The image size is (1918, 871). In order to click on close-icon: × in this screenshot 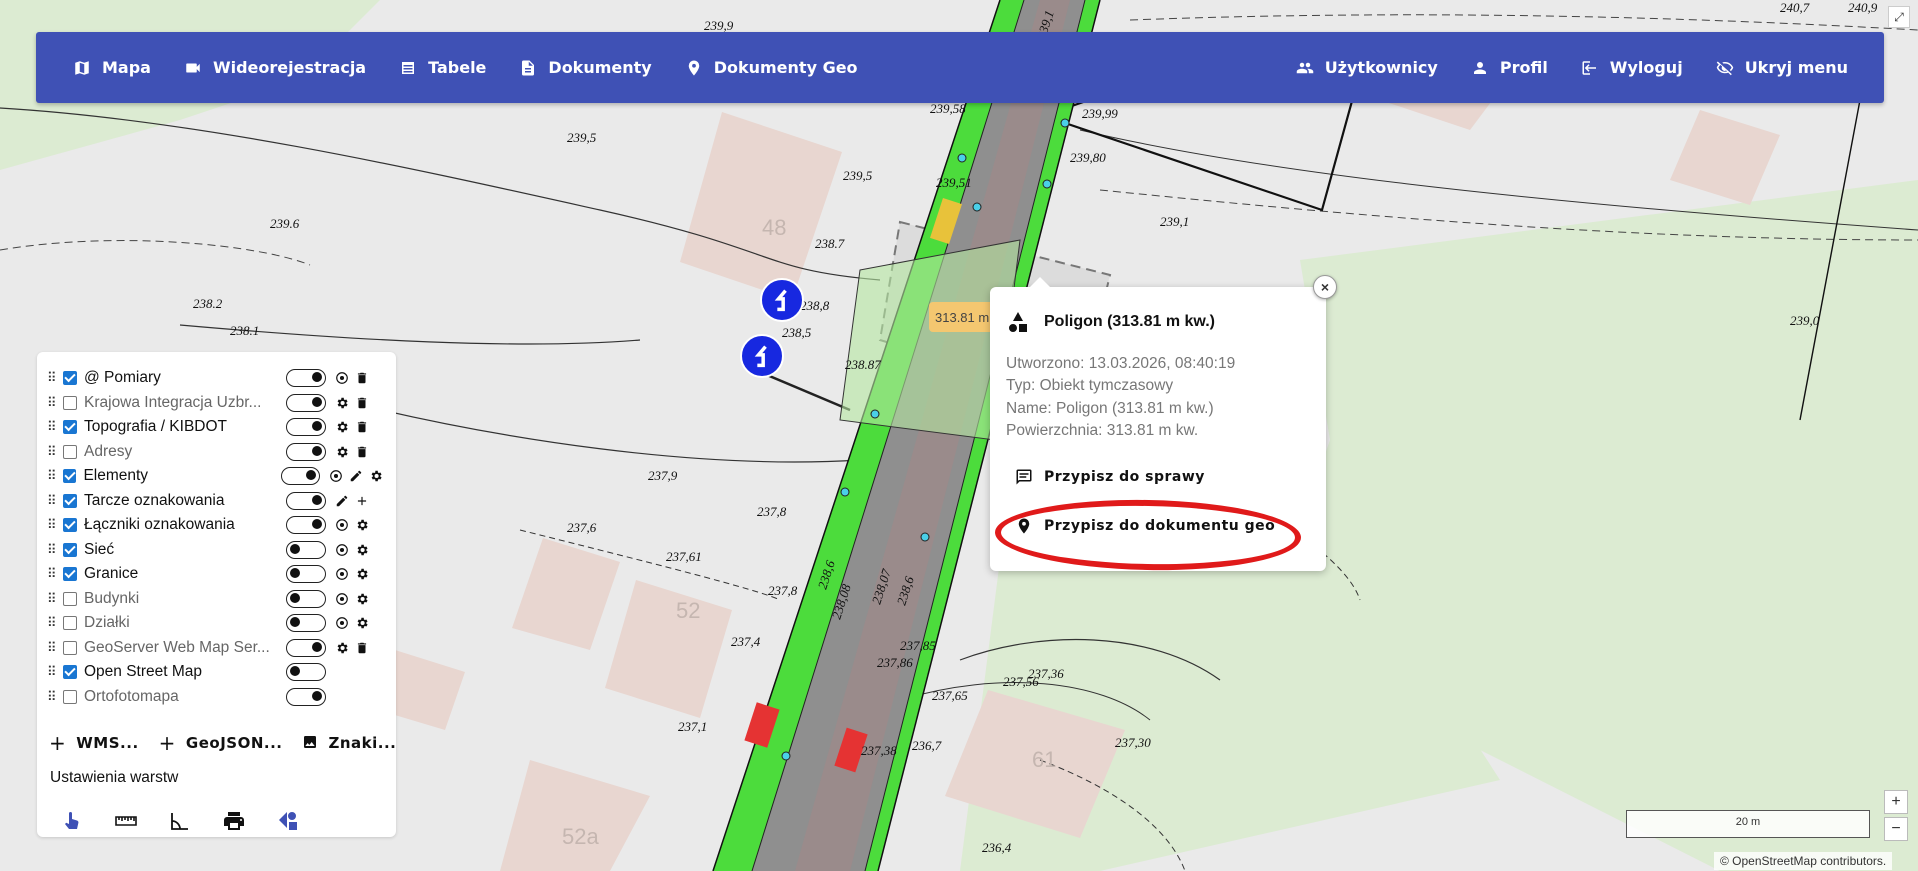, I will do `click(1325, 287)`.